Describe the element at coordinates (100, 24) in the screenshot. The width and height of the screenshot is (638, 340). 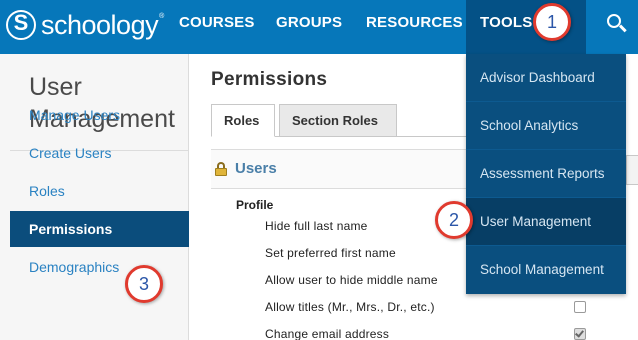
I see `logo-wordmark: schoology` at that location.